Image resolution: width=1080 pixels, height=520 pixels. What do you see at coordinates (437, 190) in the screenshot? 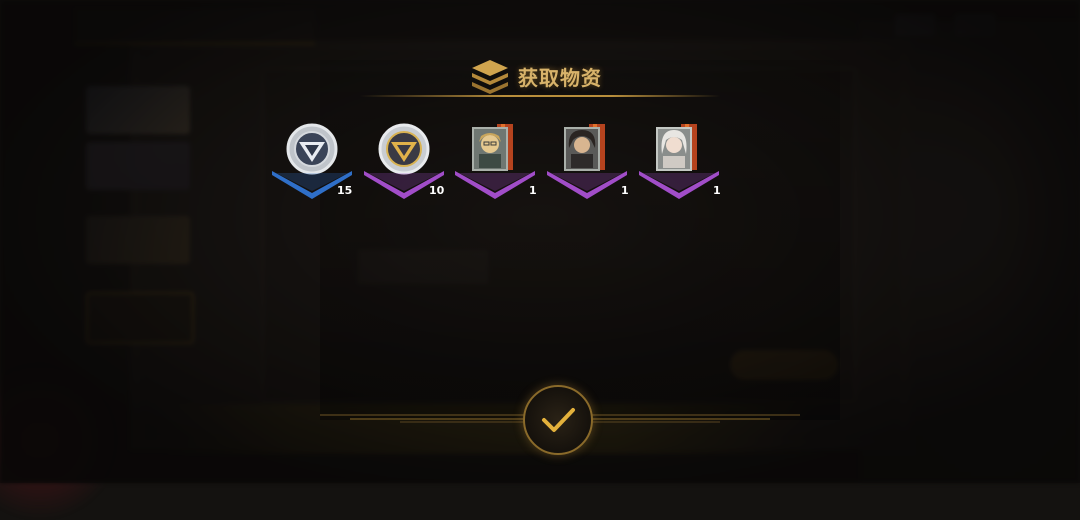
I see `reward-quantity: 10` at bounding box center [437, 190].